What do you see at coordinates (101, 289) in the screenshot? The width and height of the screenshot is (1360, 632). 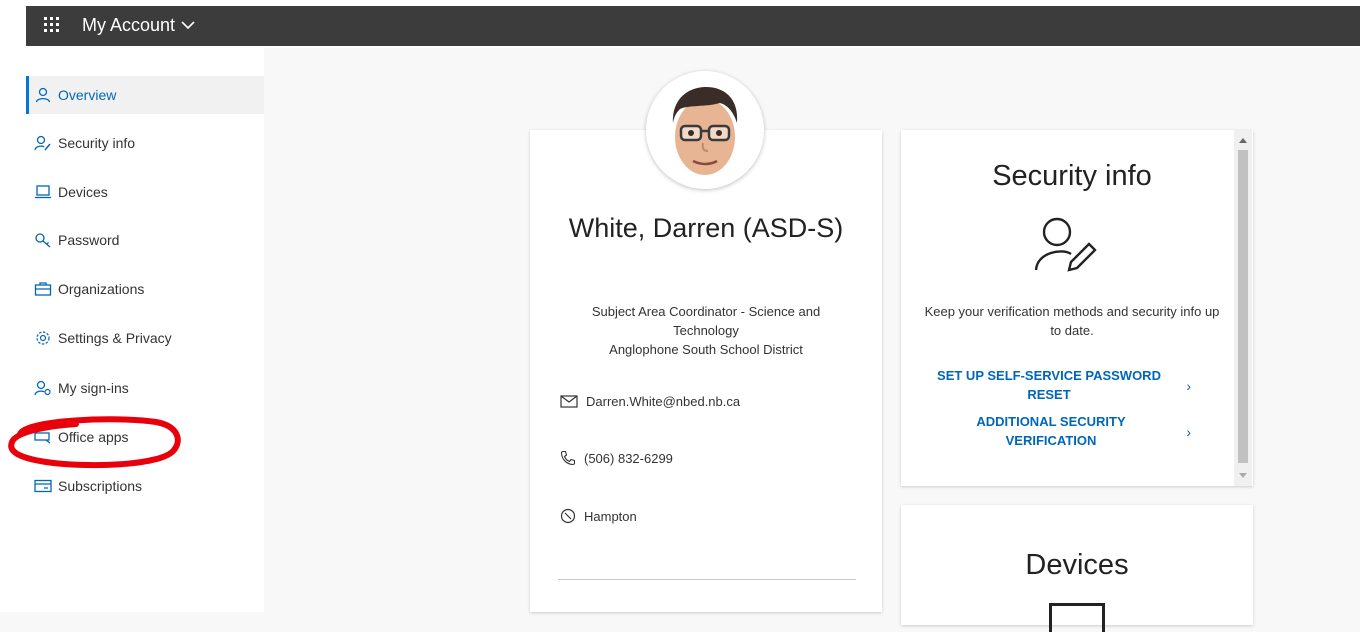 I see `sidebar-item-label: Organizations` at bounding box center [101, 289].